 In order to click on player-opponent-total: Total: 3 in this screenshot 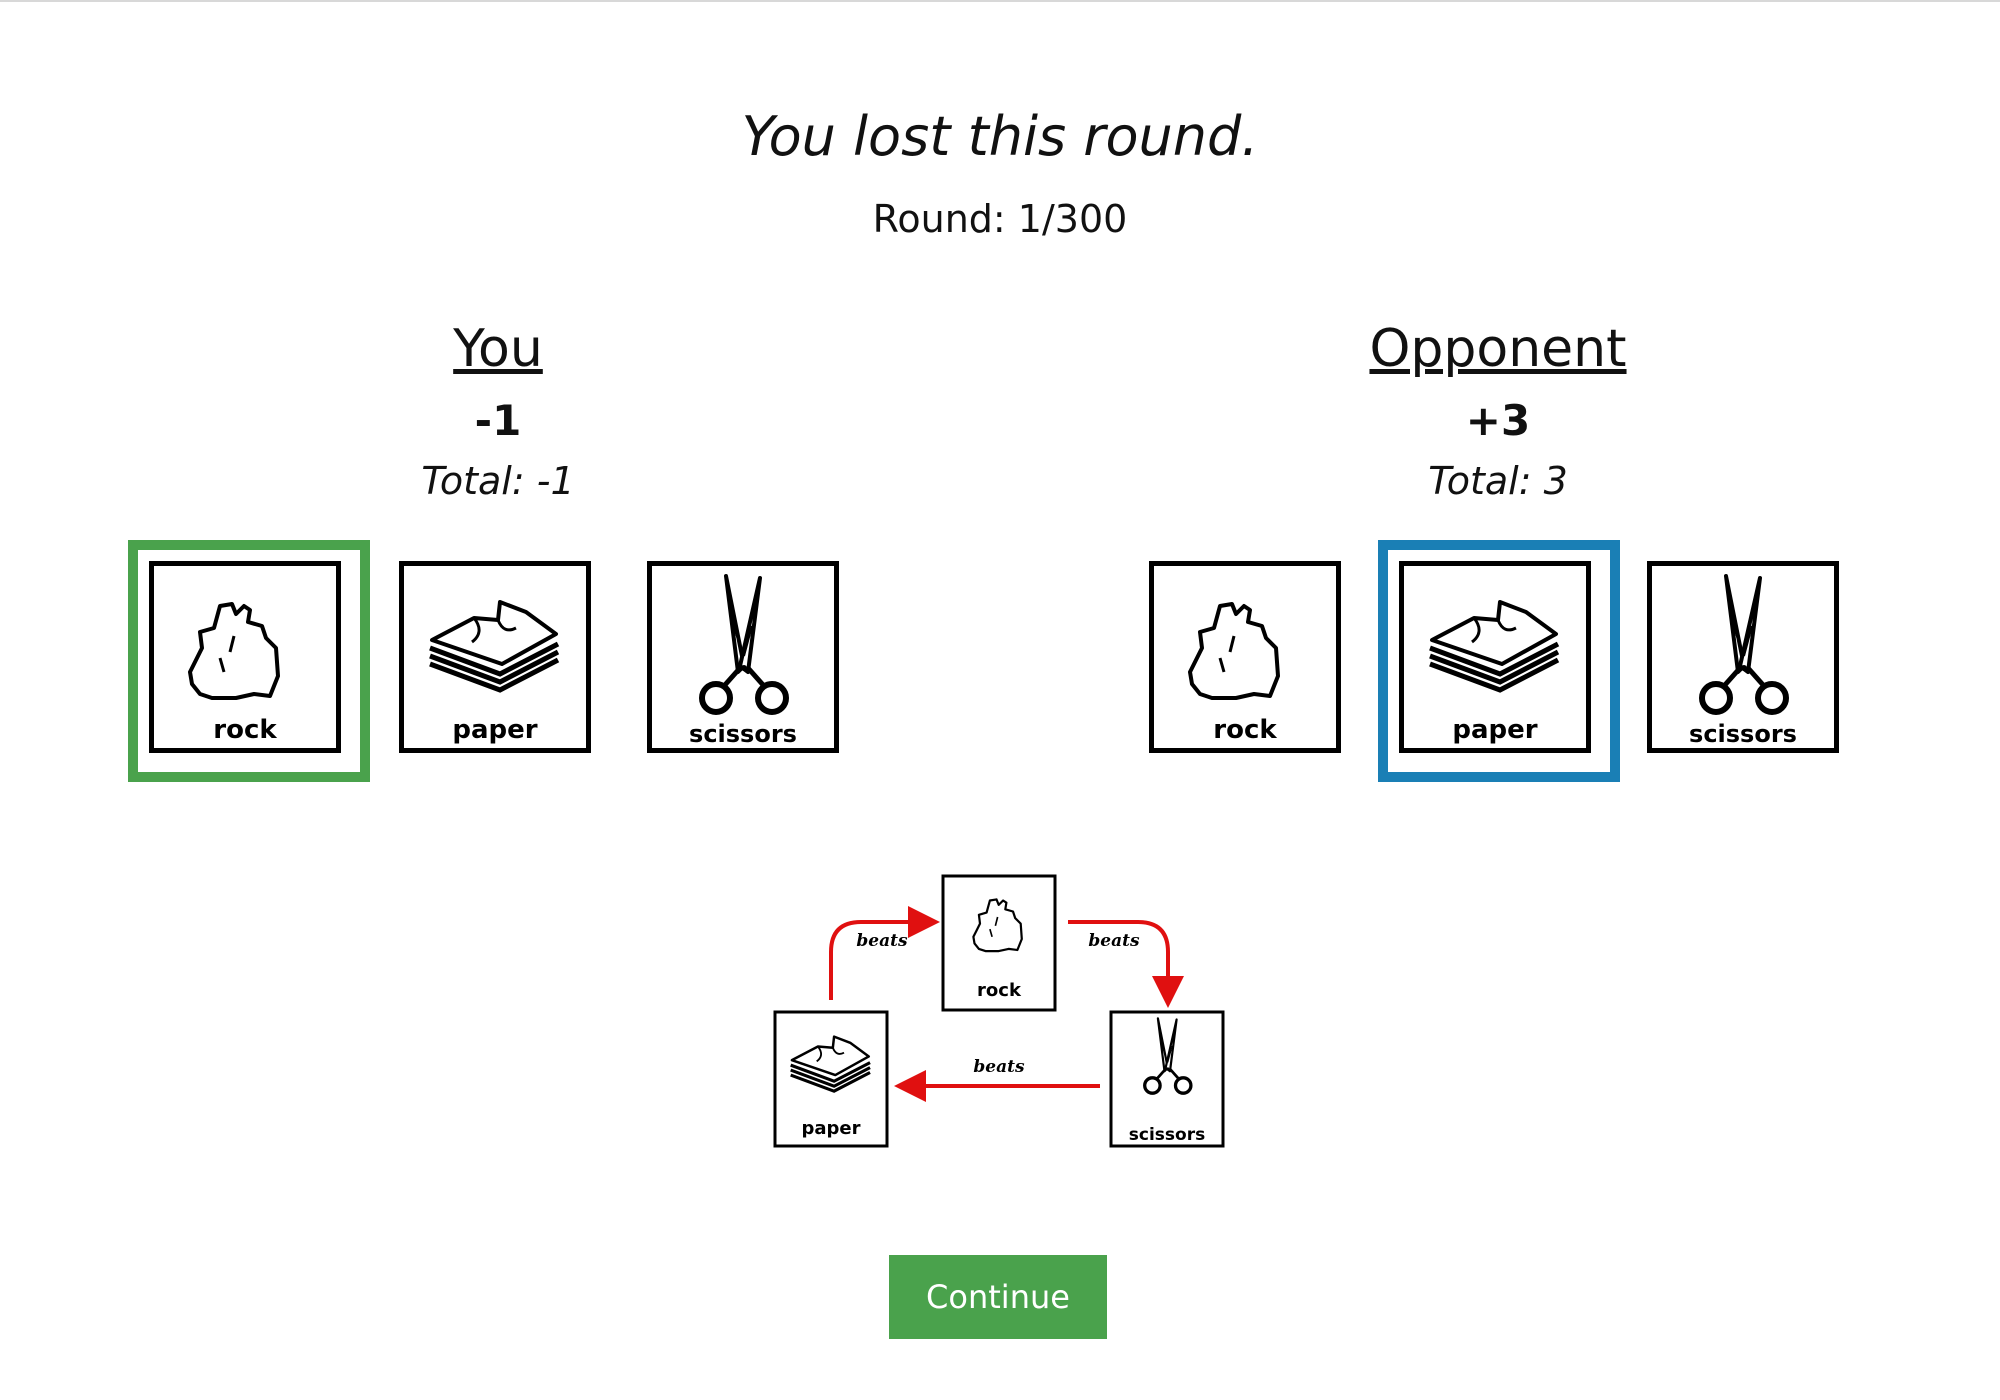, I will do `click(1498, 481)`.